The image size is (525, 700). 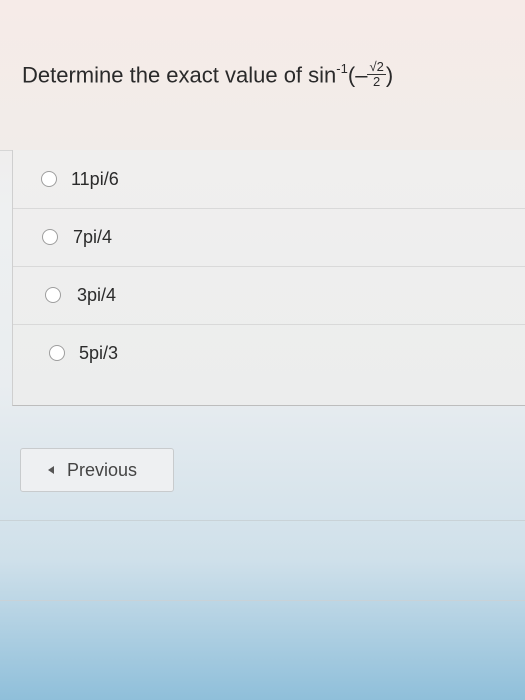 I want to click on chevron-left-icon, so click(x=51, y=470).